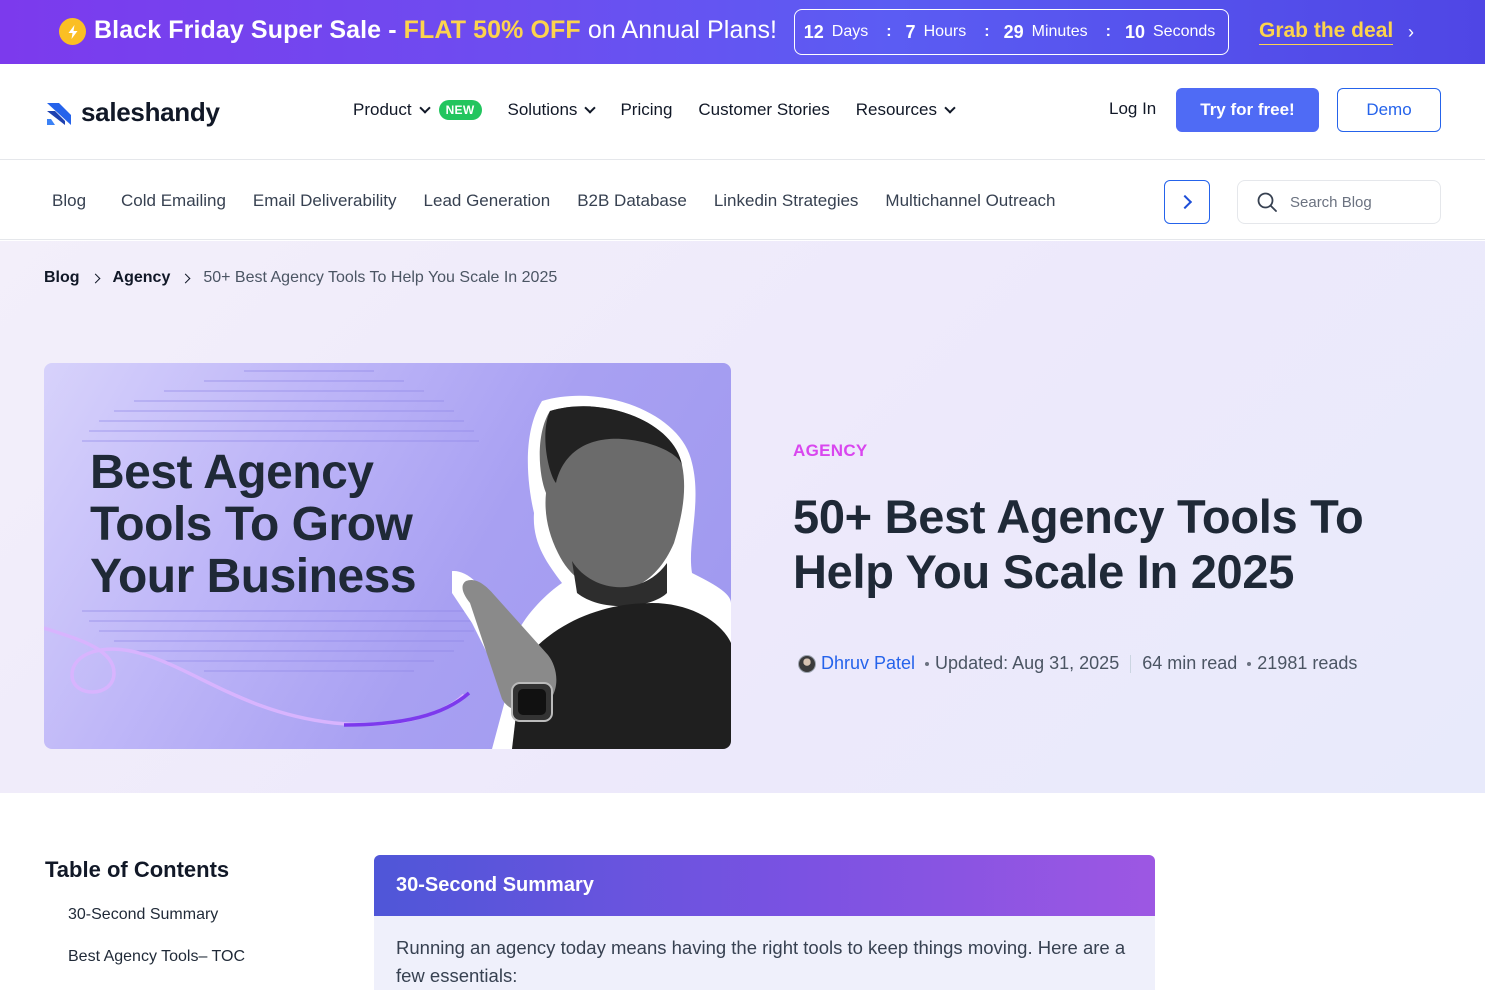  I want to click on demo-button: Demo, so click(1389, 110).